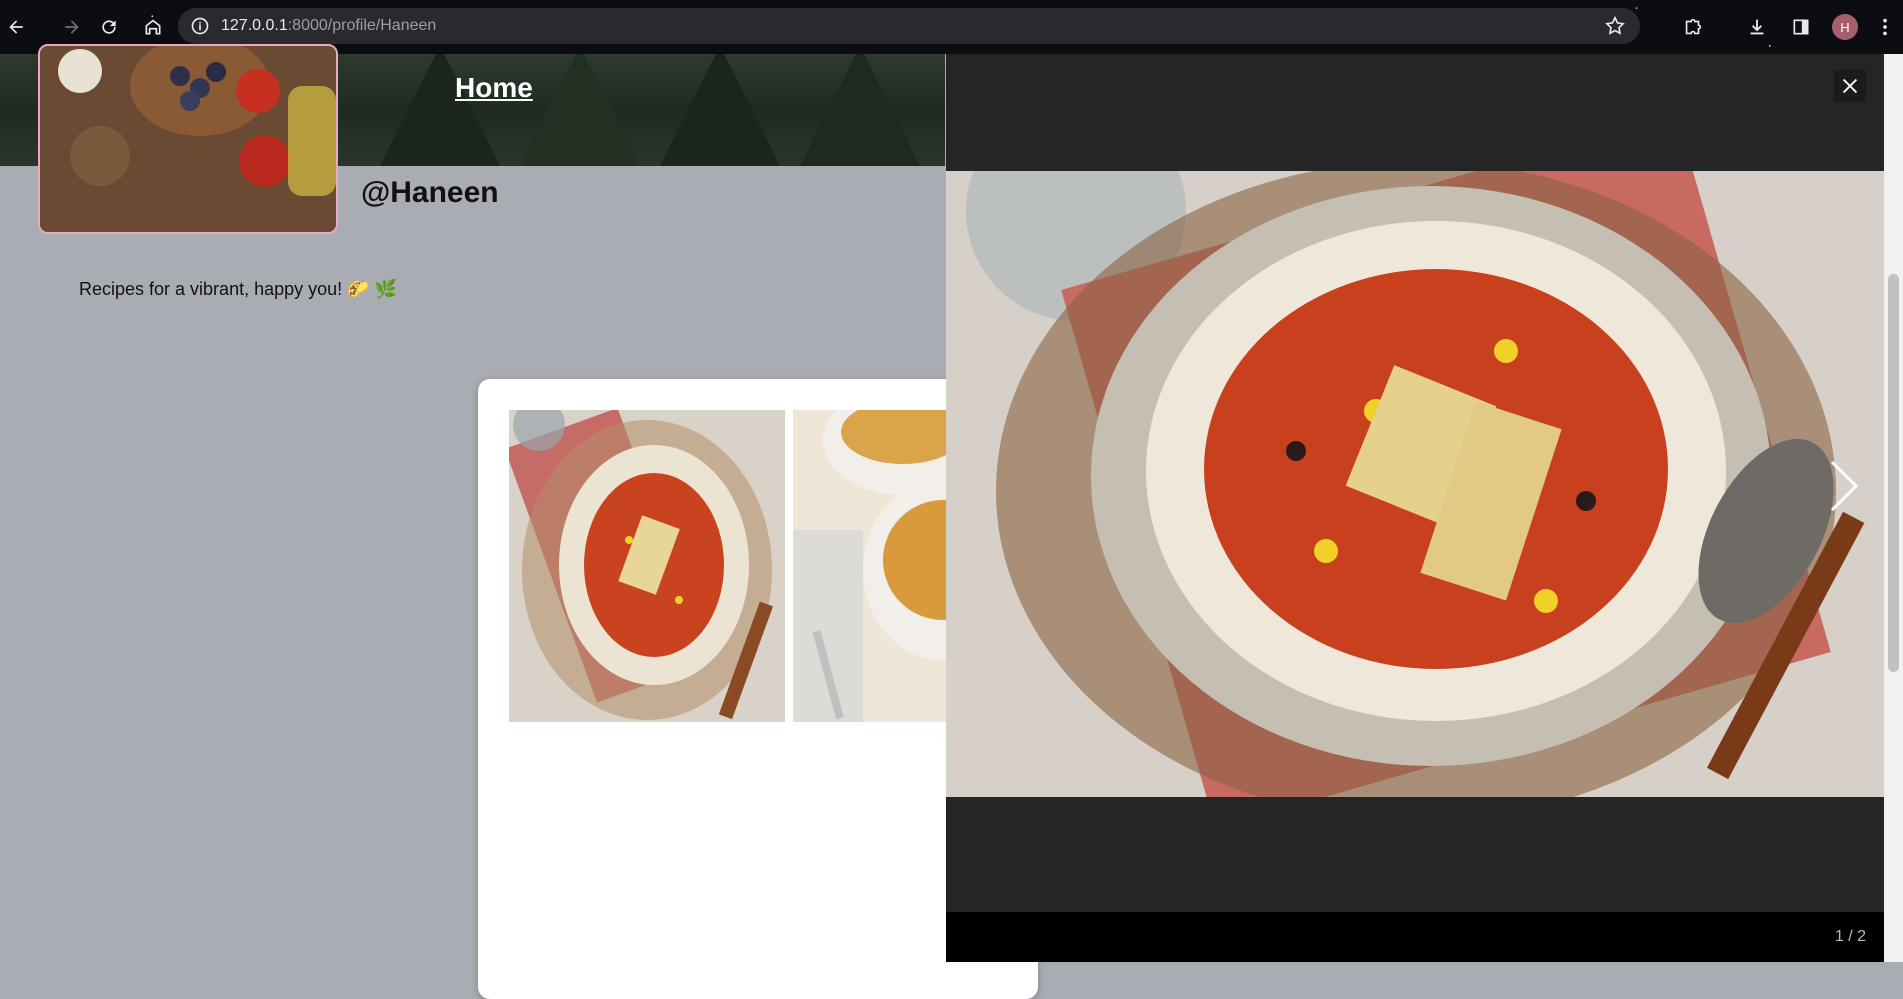 Image resolution: width=1903 pixels, height=999 pixels. Describe the element at coordinates (200, 26) in the screenshot. I see `site-info-icon` at that location.